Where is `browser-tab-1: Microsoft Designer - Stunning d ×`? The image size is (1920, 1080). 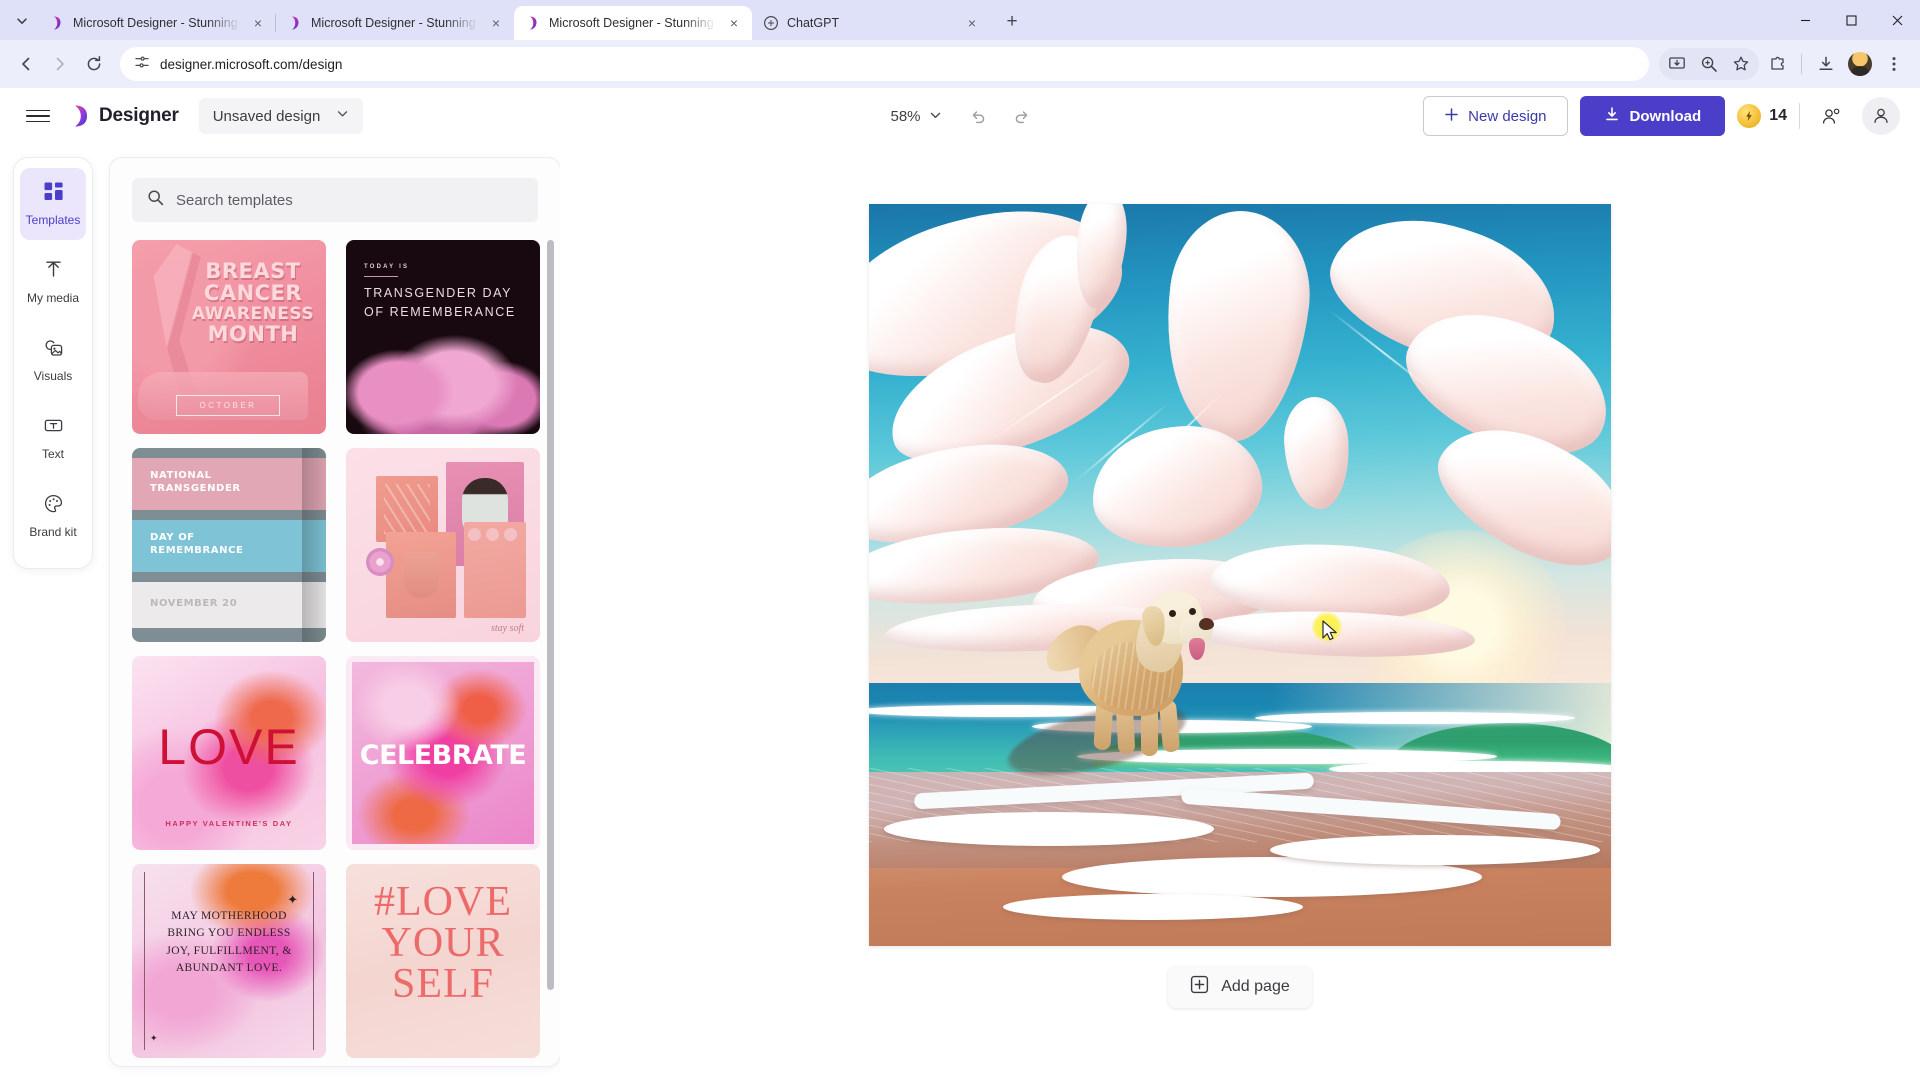 browser-tab-1: Microsoft Designer - Stunning d × is located at coordinates (157, 23).